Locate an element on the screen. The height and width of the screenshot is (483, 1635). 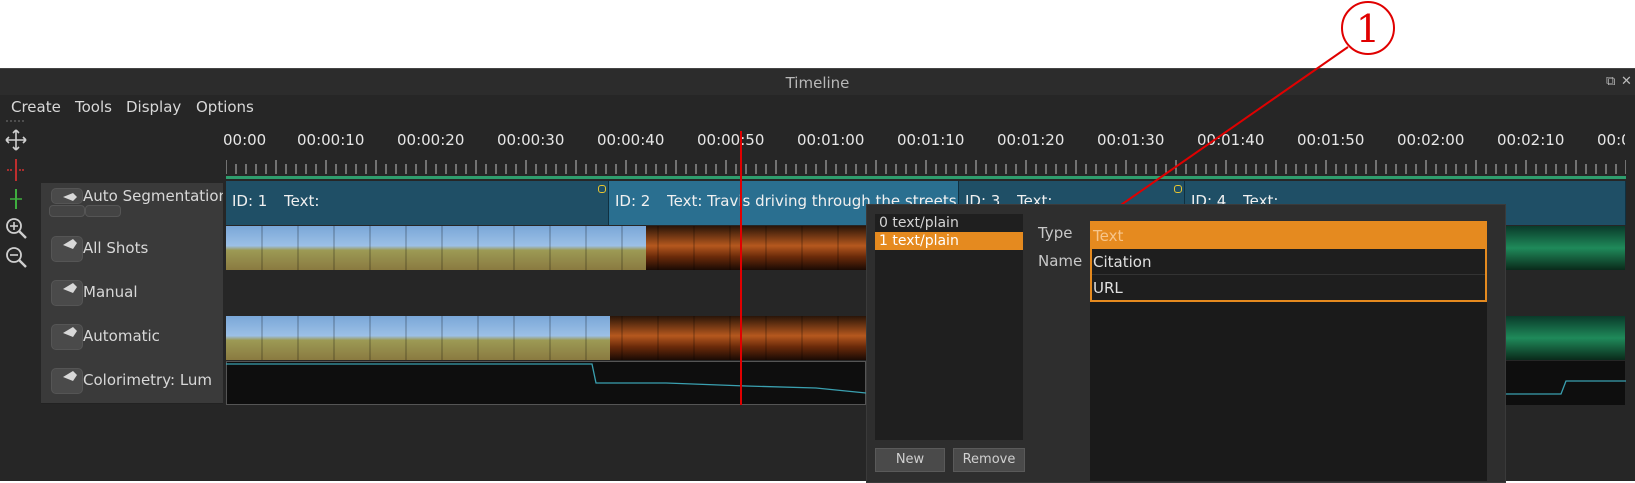
type-option: Citation is located at coordinates (1288, 262).